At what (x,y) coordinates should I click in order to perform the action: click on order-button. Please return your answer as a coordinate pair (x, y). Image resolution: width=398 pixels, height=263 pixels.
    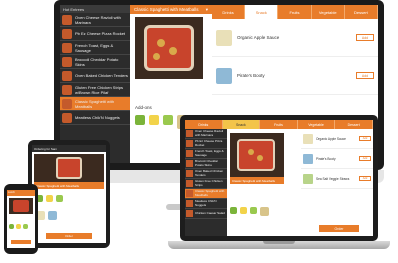
    Looking at the image, I should click on (21, 242).